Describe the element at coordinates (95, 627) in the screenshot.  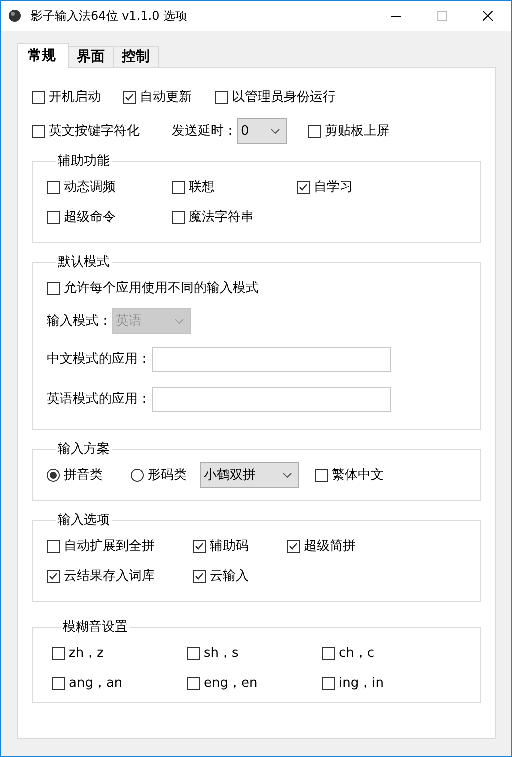
I see `group-title: 模糊音设置` at that location.